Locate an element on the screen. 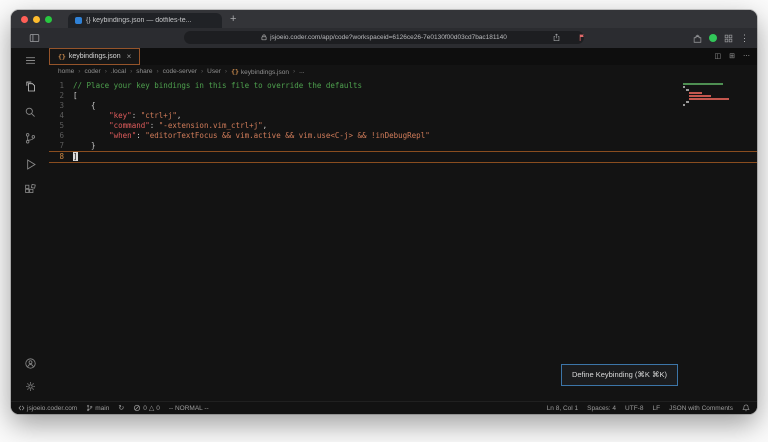 This screenshot has width=768, height=442. lock-icon is located at coordinates (264, 37).